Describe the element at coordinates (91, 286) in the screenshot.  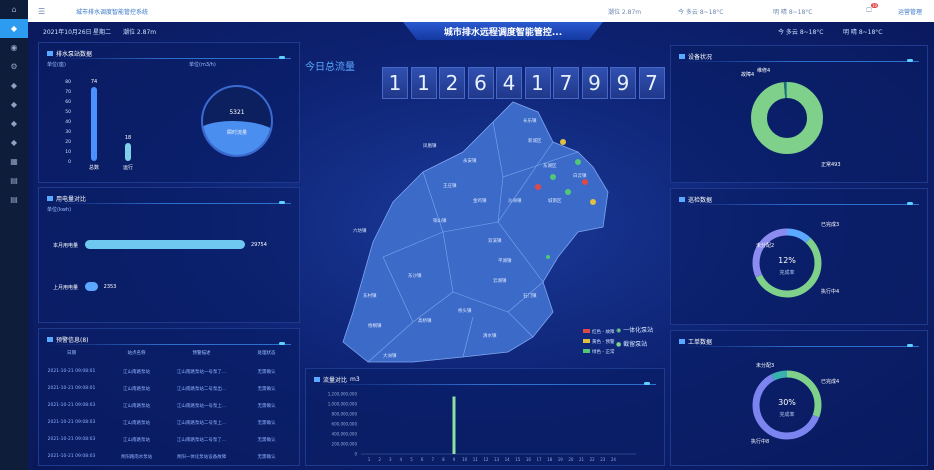
I see `power-bar` at that location.